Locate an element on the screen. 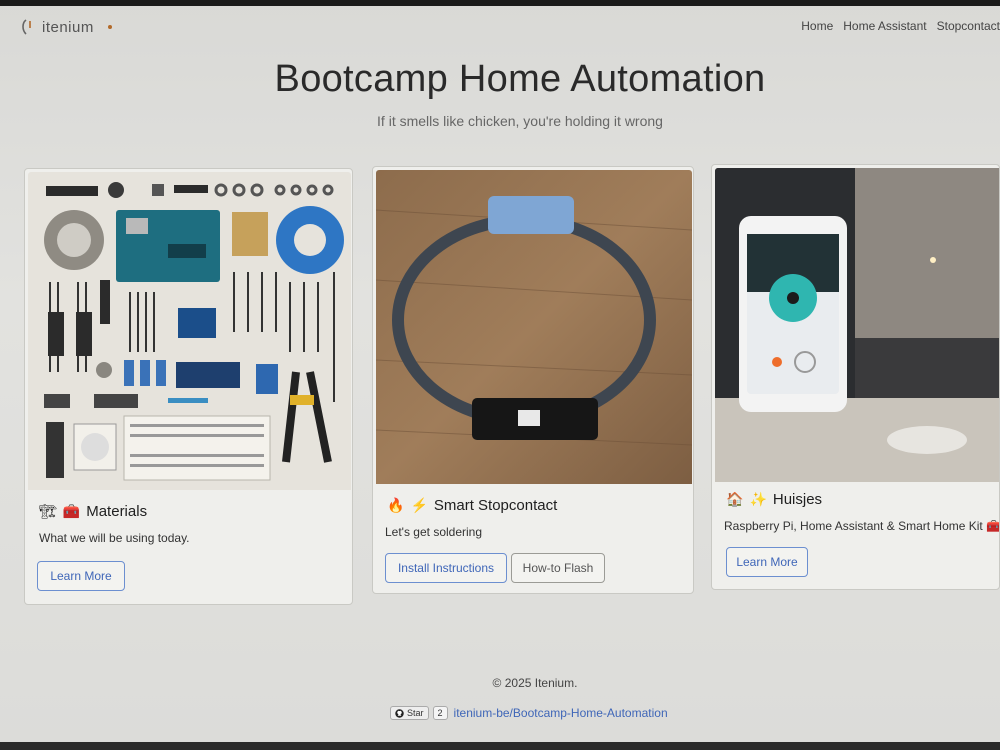 The height and width of the screenshot is (750, 1000). itenium-logo-icon is located at coordinates (26, 27).